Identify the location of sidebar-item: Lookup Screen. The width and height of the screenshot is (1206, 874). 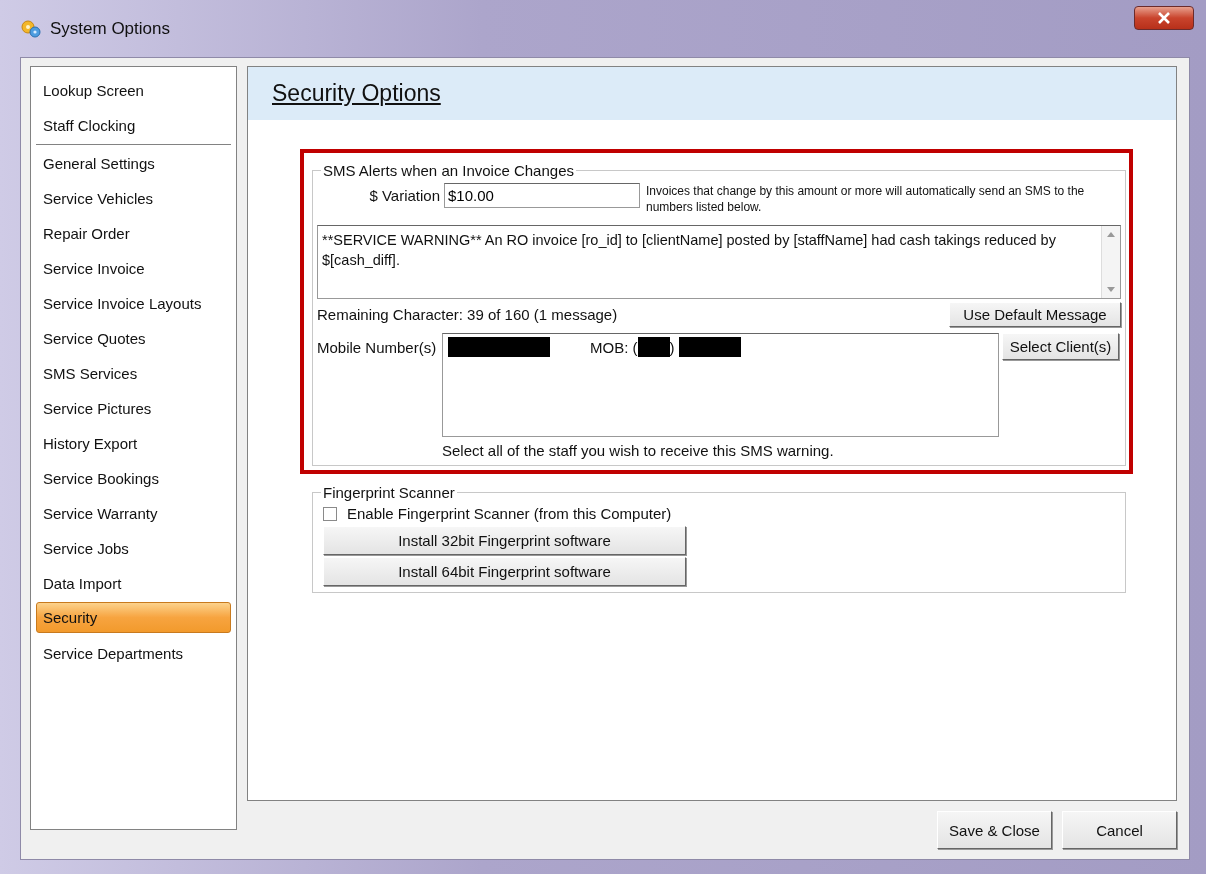
(133, 89).